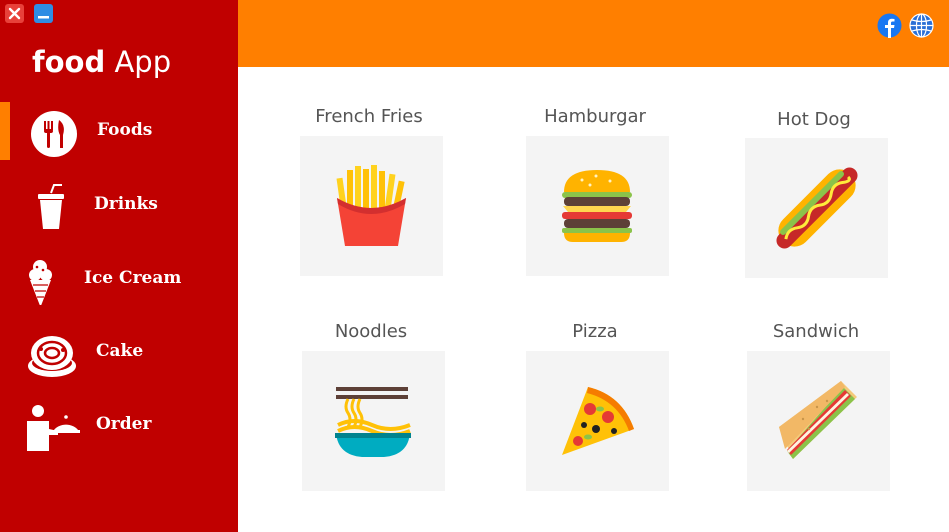  I want to click on food-card-hot-dog, so click(816, 208).